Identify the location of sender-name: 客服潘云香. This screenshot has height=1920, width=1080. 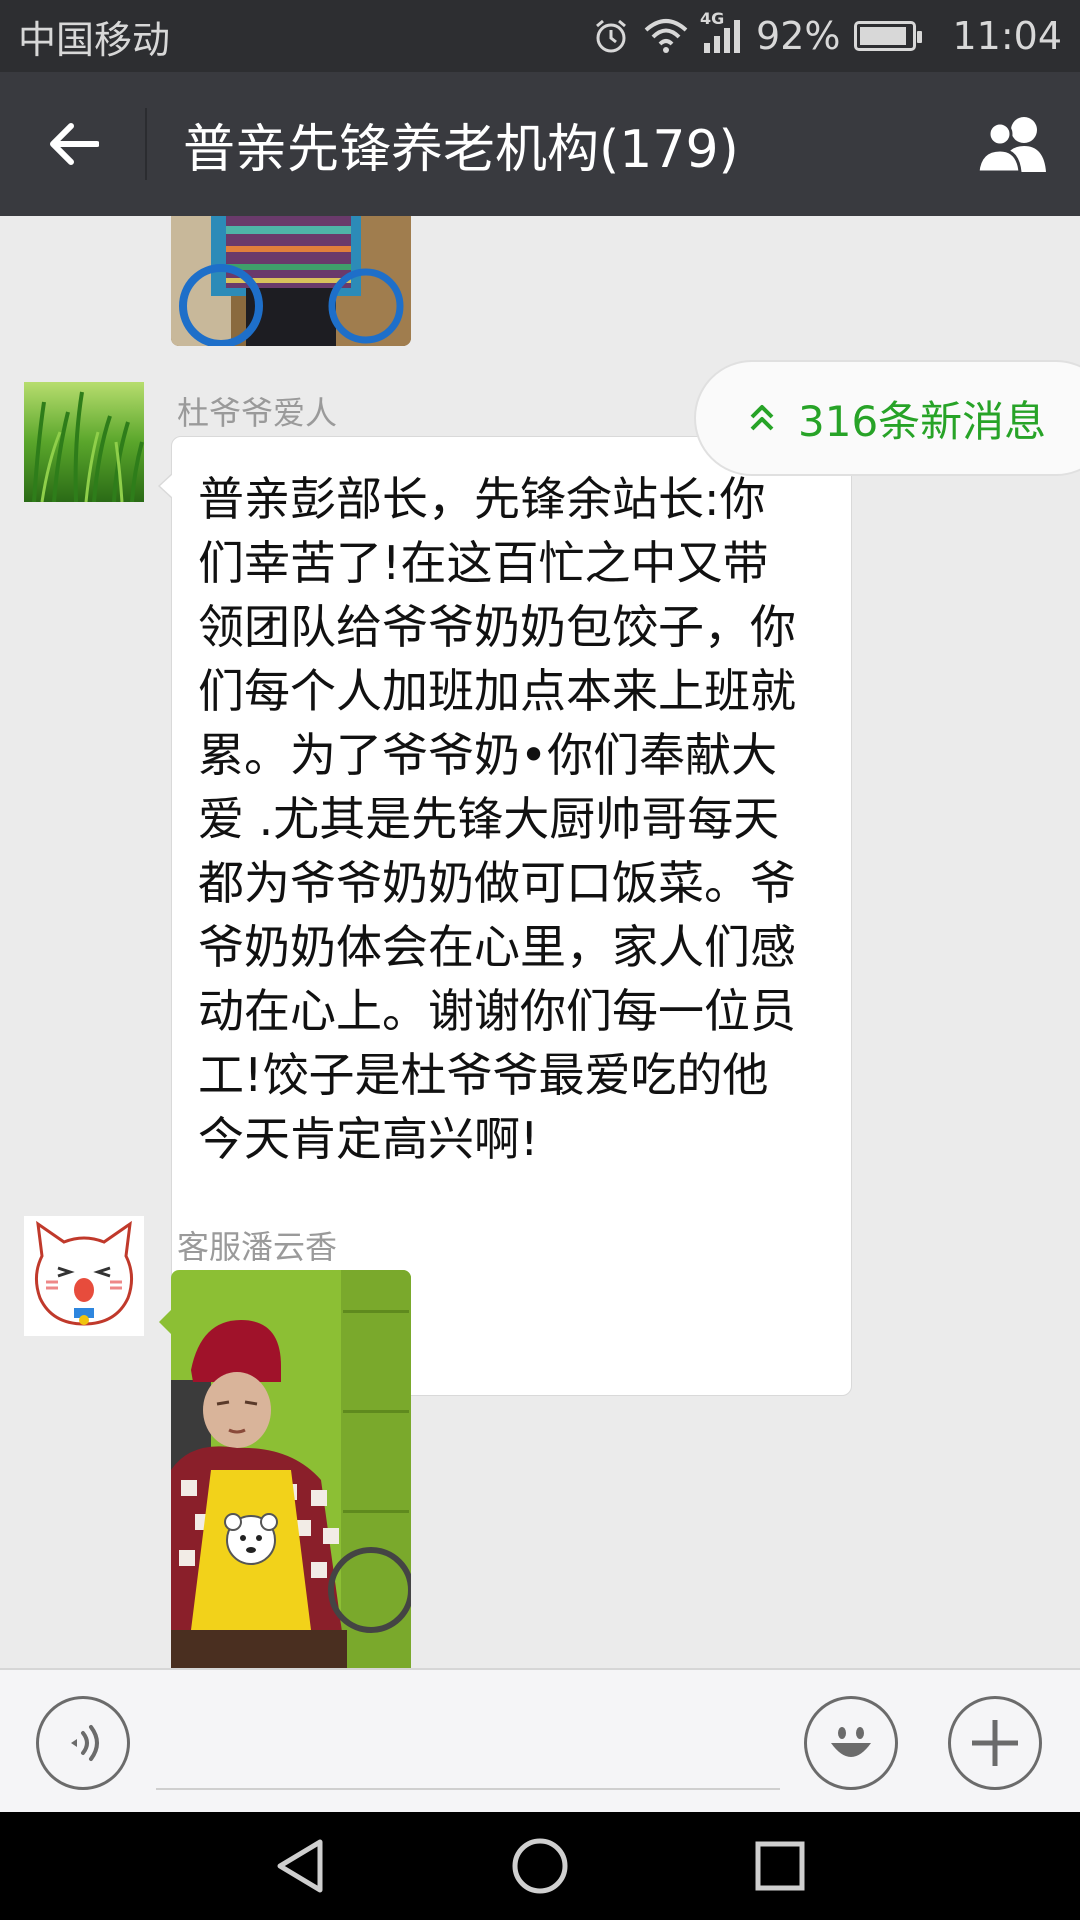
(257, 1247).